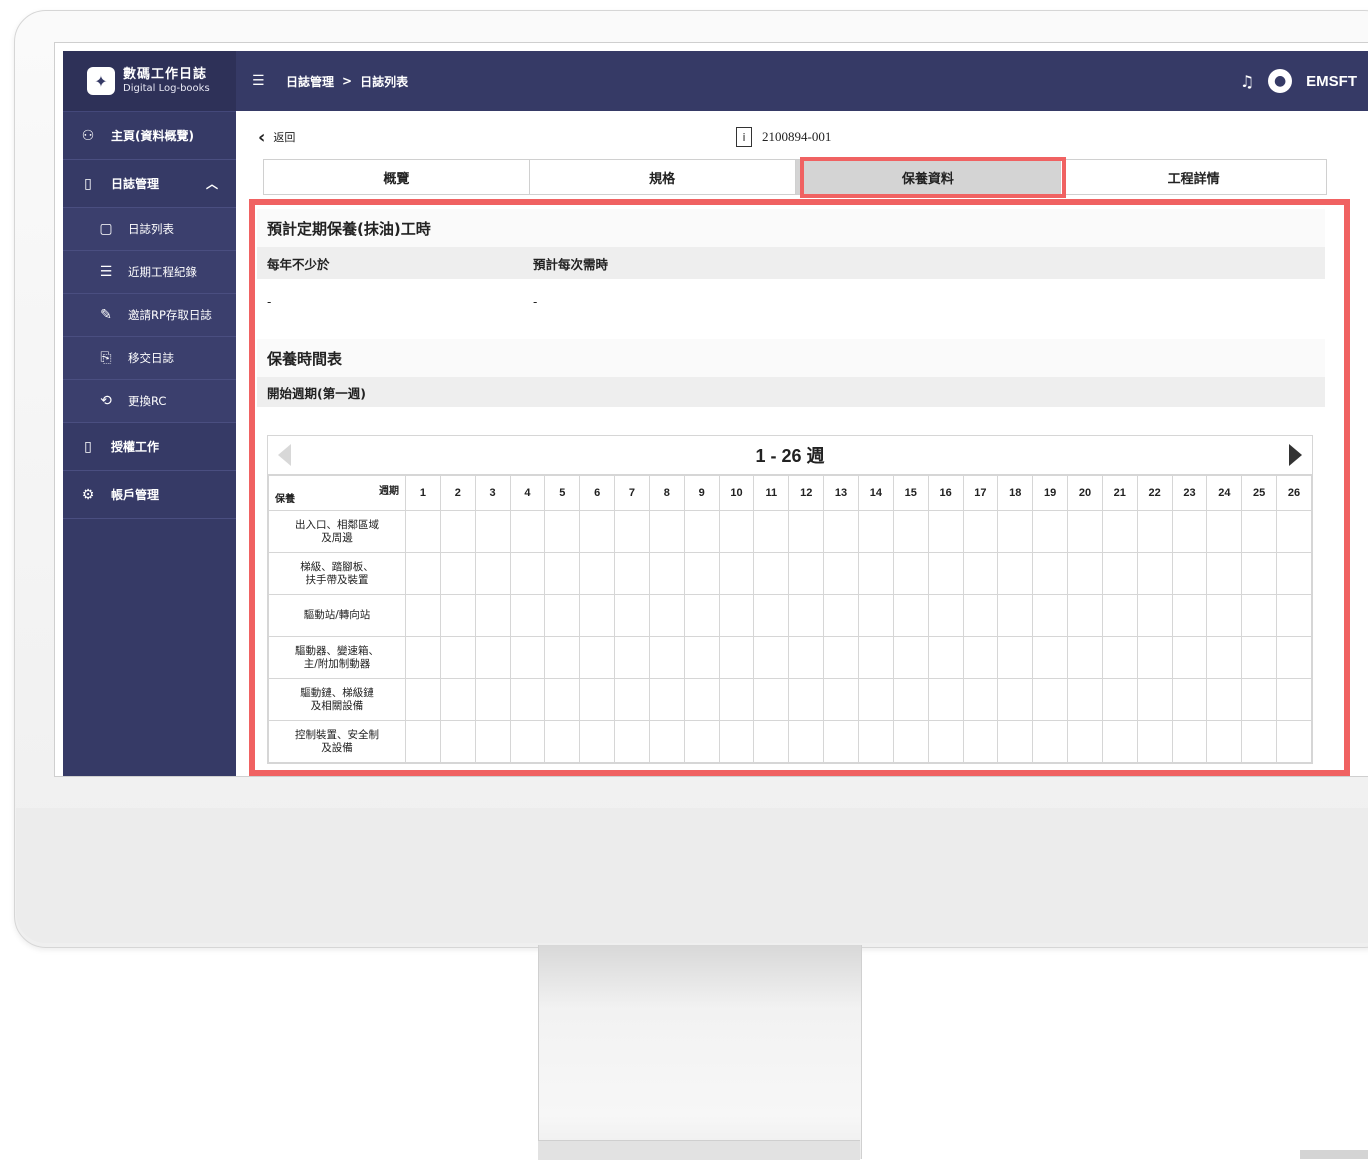 This screenshot has width=1368, height=1160. What do you see at coordinates (88, 494) in the screenshot?
I see `account-icon: ⚙` at bounding box center [88, 494].